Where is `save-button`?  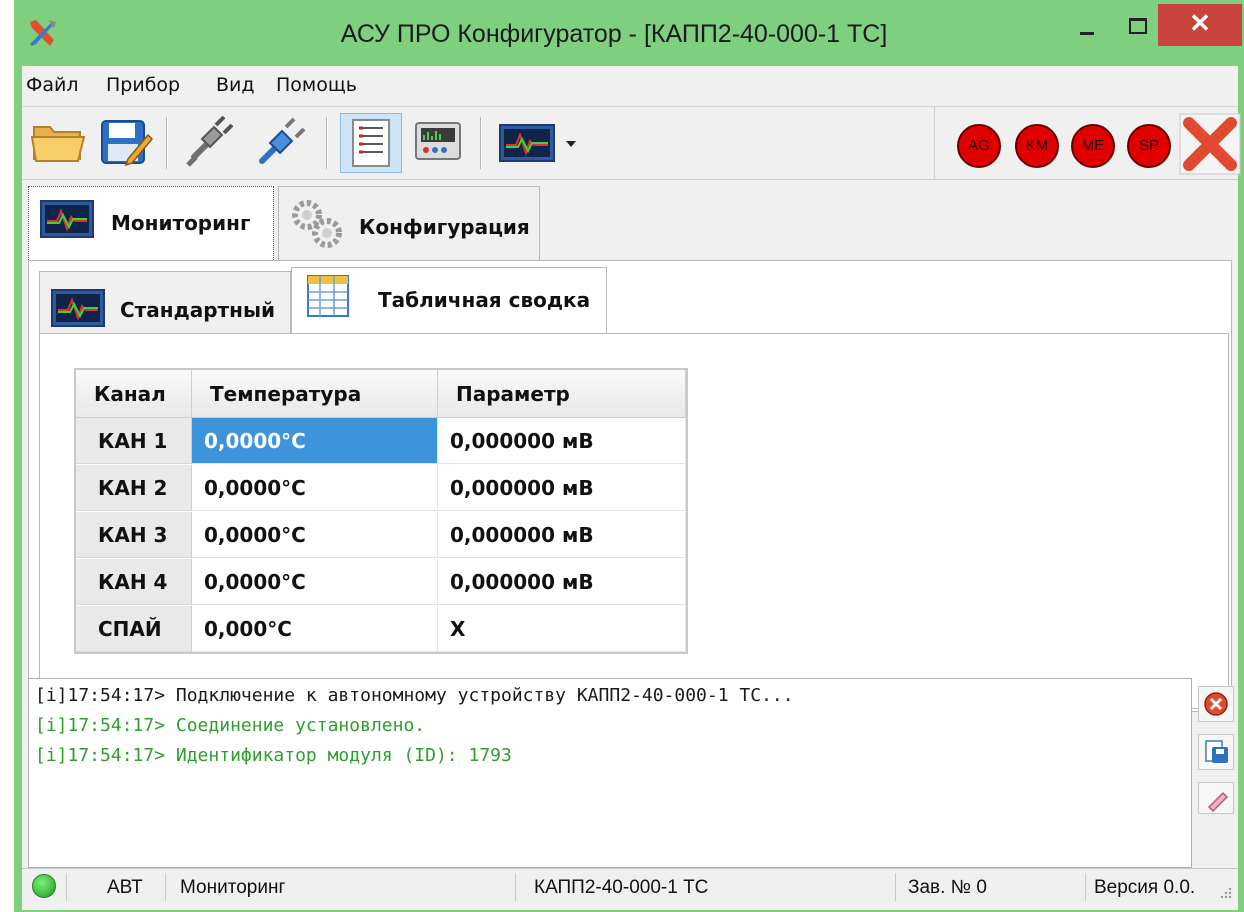
save-button is located at coordinates (125, 143).